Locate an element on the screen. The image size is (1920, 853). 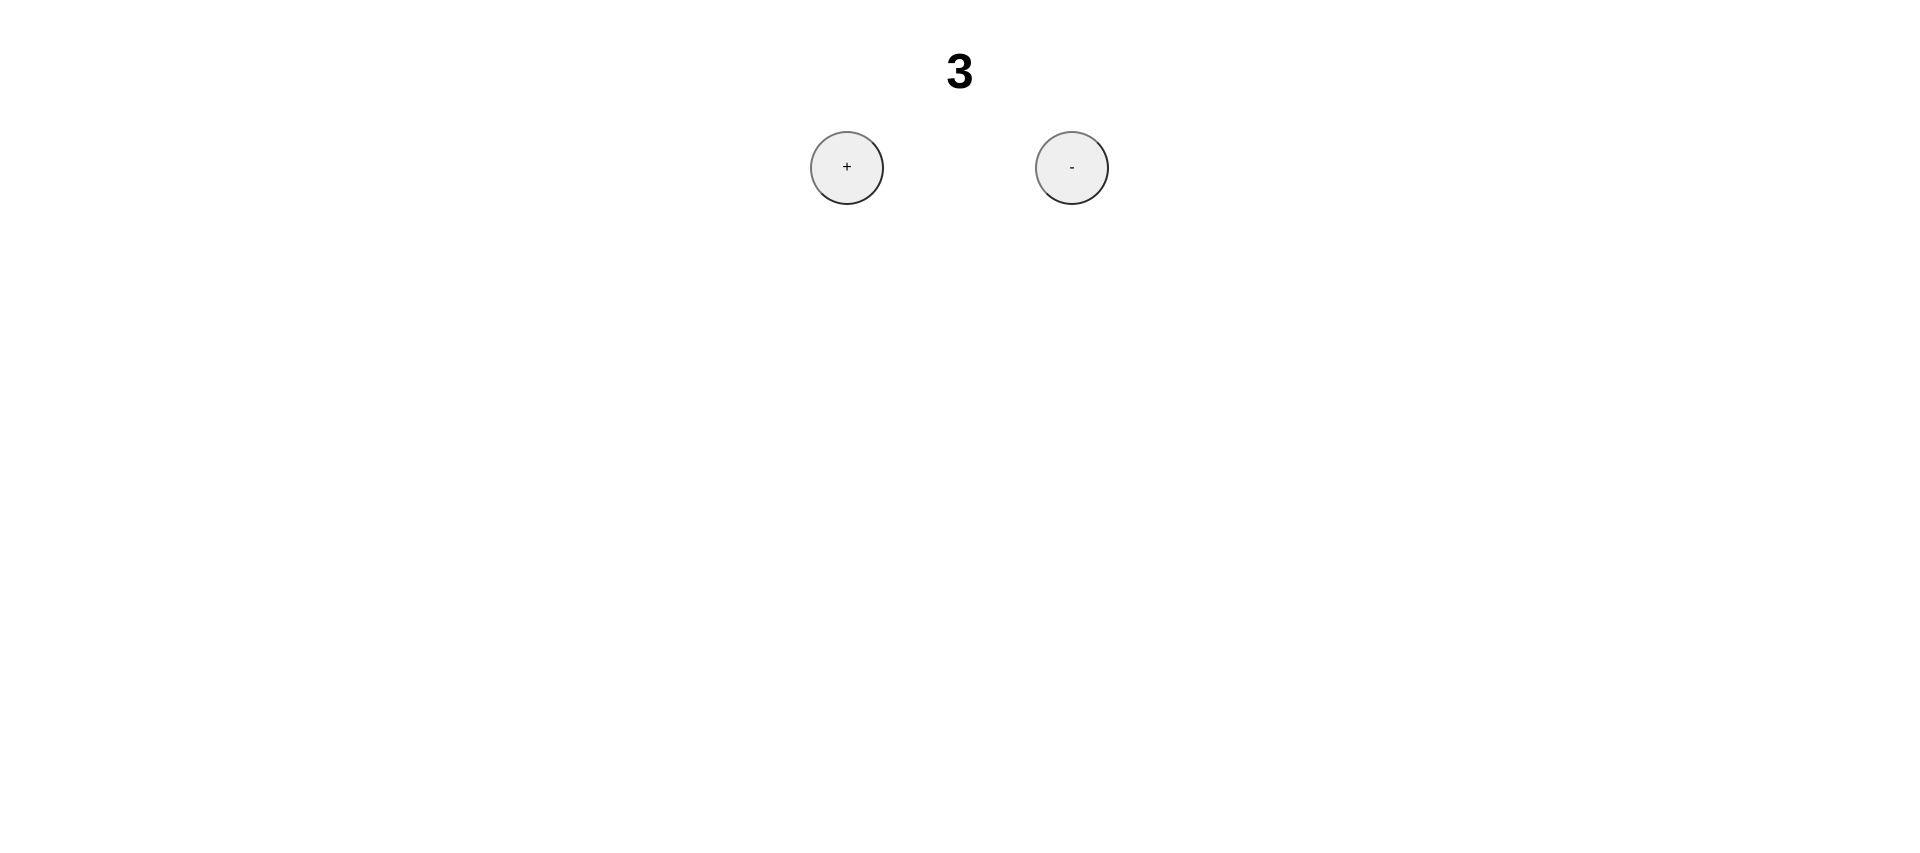
plus-icon: + is located at coordinates (847, 167).